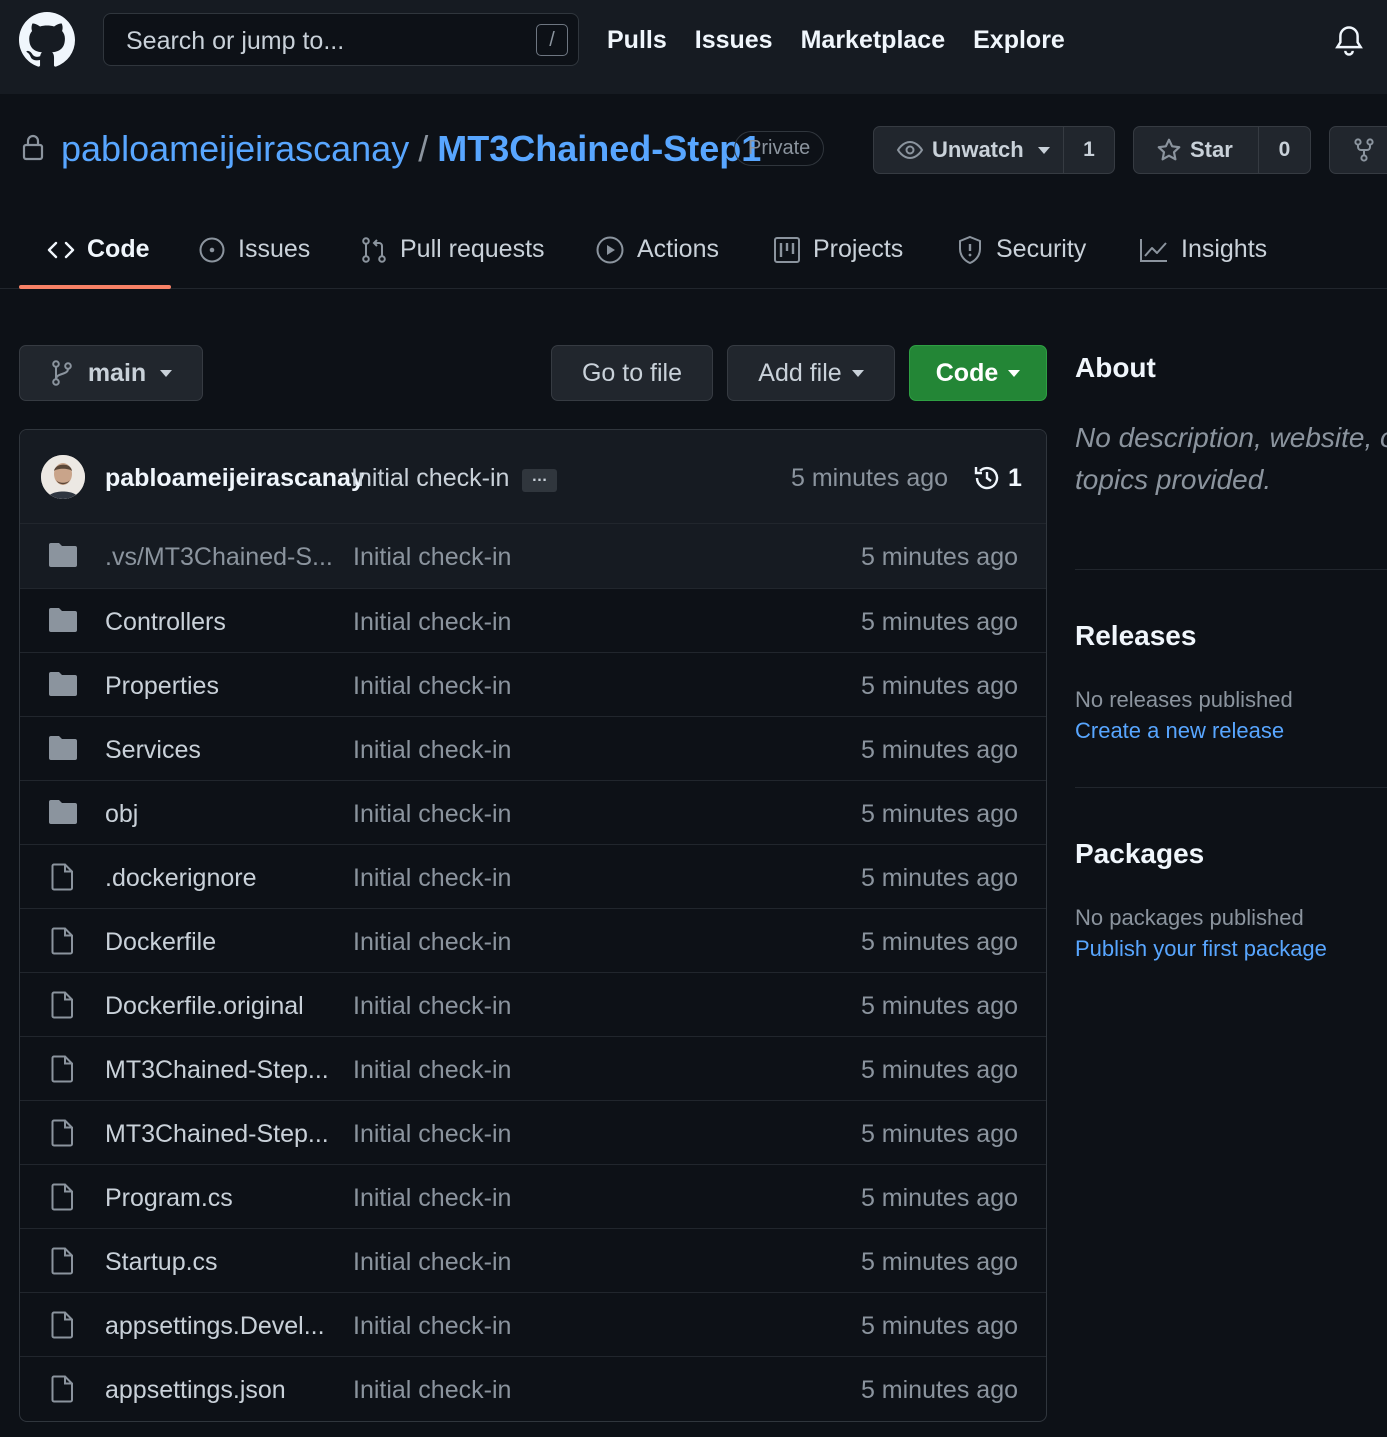 This screenshot has height=1437, width=1387. I want to click on tab-issues: Issues, so click(254, 249).